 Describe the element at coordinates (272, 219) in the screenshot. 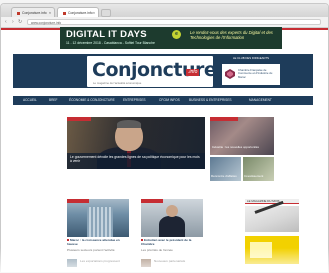

I see `sidebar-image-pen` at that location.